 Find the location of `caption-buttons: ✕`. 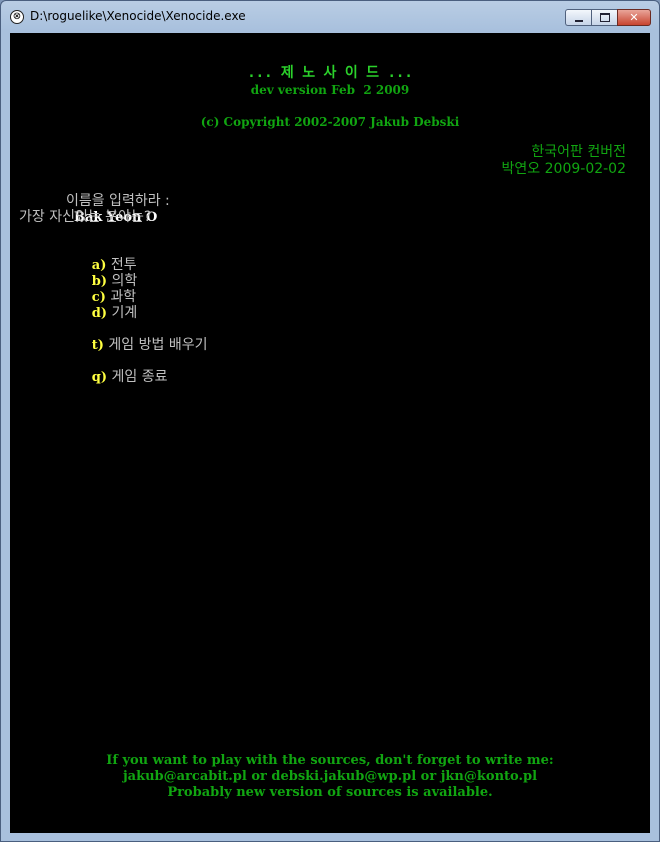

caption-buttons: ✕ is located at coordinates (608, 18).